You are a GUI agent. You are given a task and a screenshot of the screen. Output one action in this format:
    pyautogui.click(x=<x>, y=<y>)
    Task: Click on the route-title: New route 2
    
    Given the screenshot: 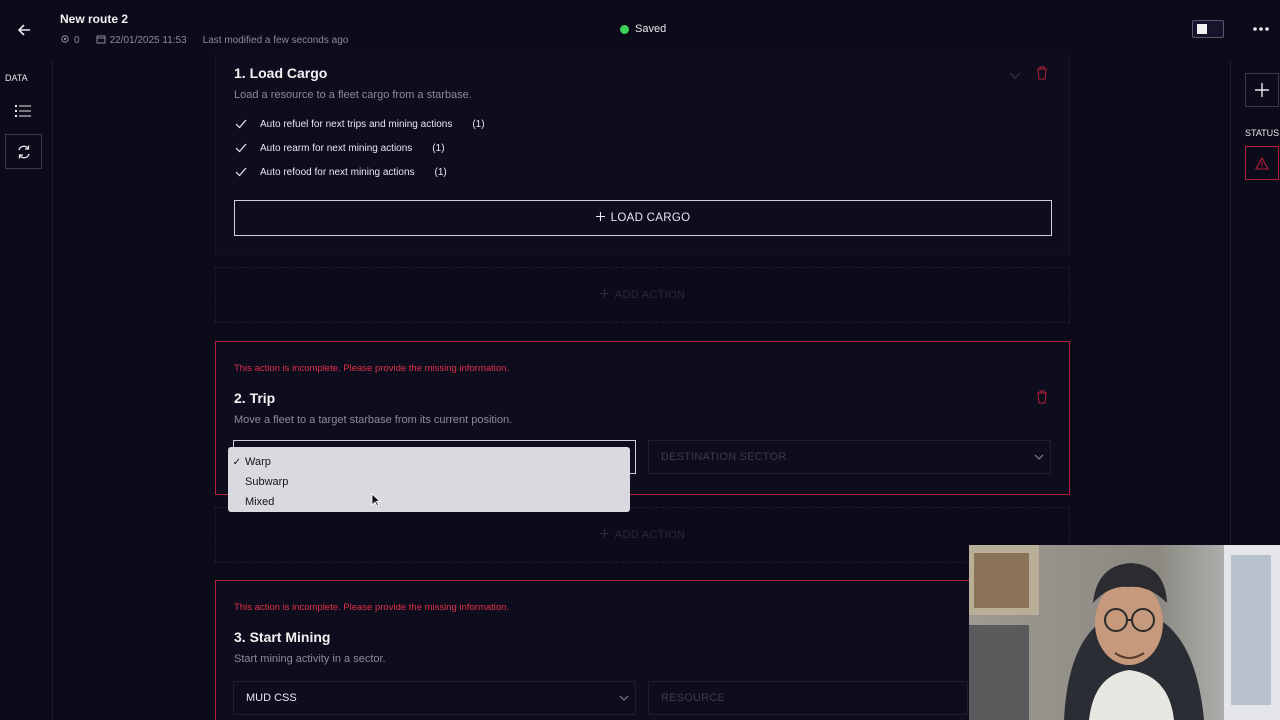 What is the action you would take?
    pyautogui.click(x=94, y=19)
    